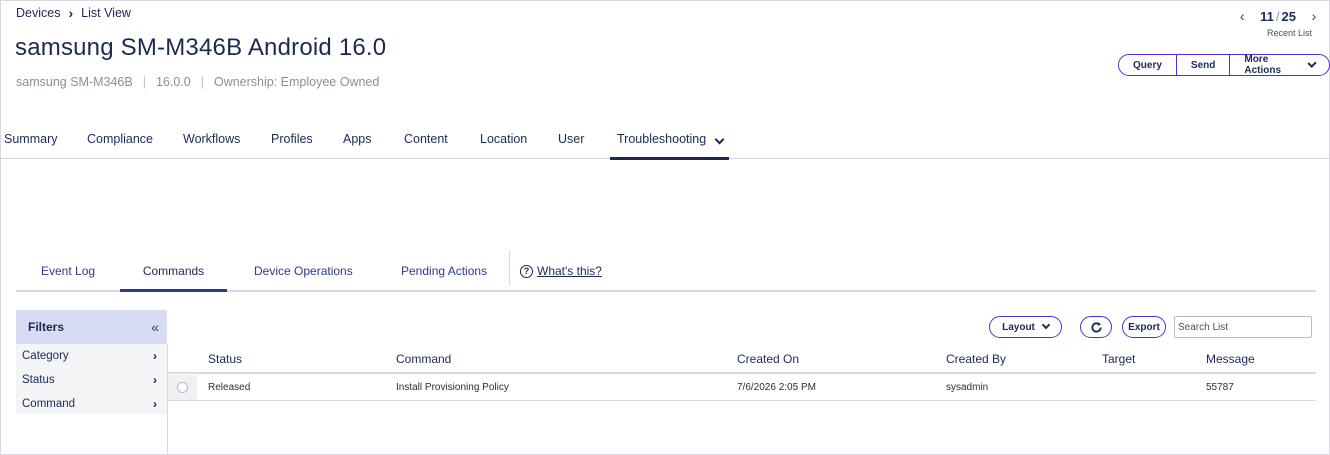  What do you see at coordinates (1288, 16) in the screenshot?
I see `record-total: 25` at bounding box center [1288, 16].